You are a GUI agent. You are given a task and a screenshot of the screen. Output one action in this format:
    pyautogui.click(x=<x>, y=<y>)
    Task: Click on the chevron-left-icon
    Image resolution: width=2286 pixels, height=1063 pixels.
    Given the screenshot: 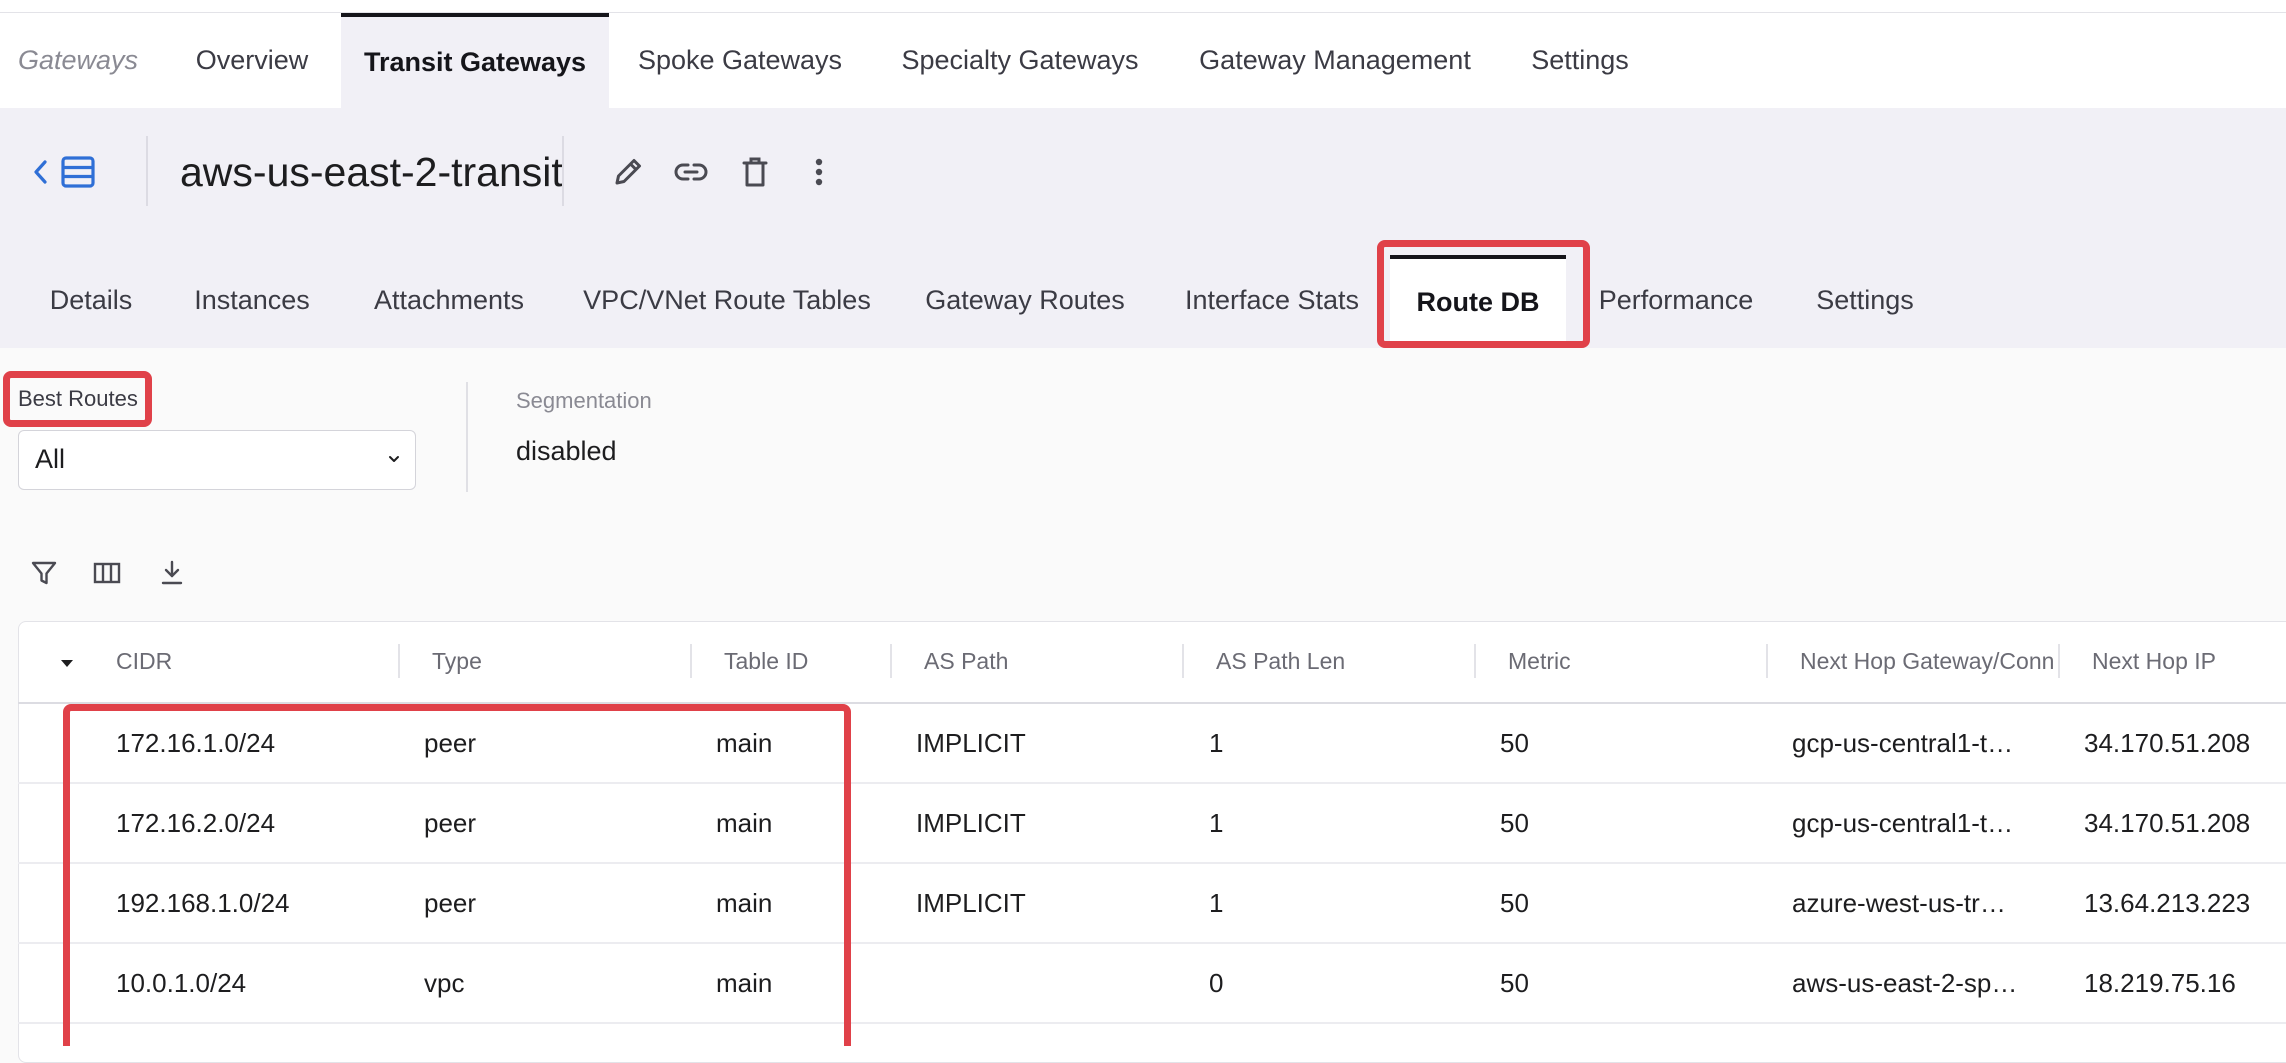 What is the action you would take?
    pyautogui.click(x=40, y=172)
    